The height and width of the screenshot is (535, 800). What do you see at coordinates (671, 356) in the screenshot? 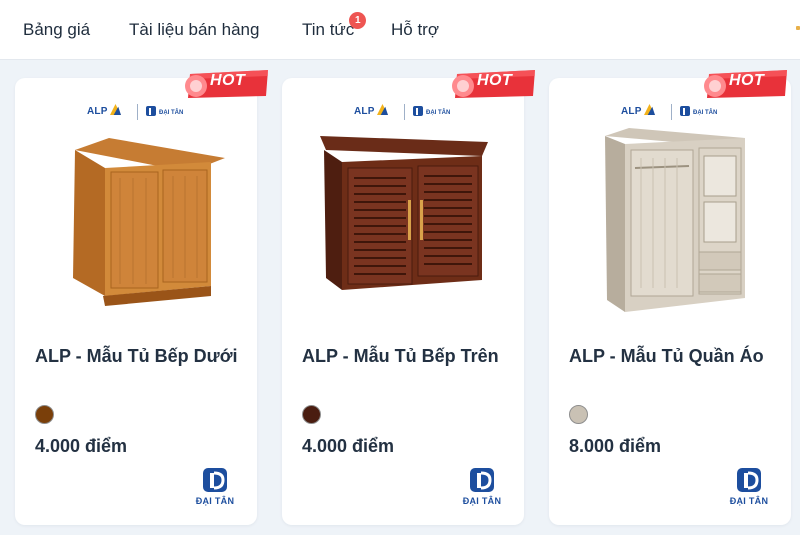
I see `product-title: ALP - Mẫu Tủ Quần Áo` at bounding box center [671, 356].